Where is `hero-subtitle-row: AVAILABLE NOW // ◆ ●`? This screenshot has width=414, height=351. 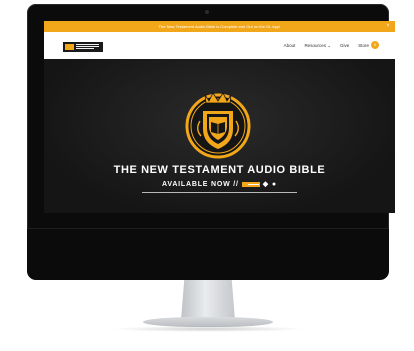
hero-subtitle-row: AVAILABLE NOW // ◆ ● is located at coordinates (219, 184).